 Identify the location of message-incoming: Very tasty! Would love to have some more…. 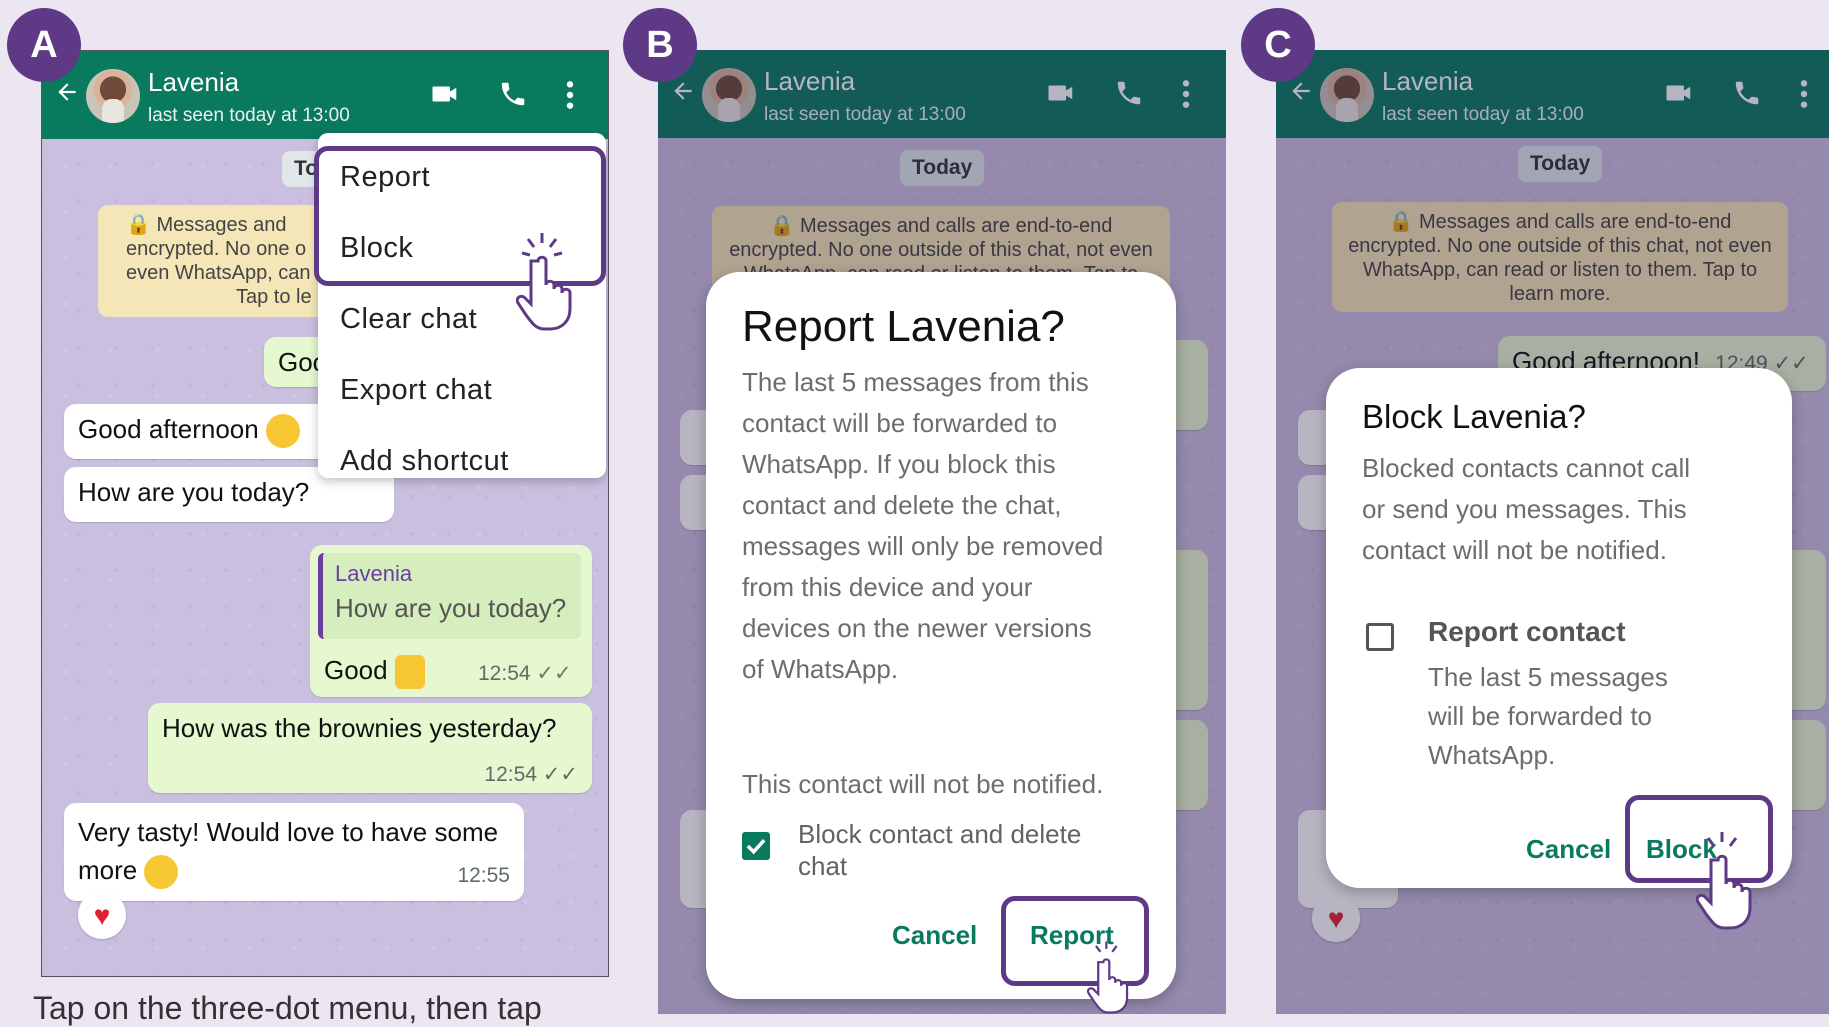
(294, 852).